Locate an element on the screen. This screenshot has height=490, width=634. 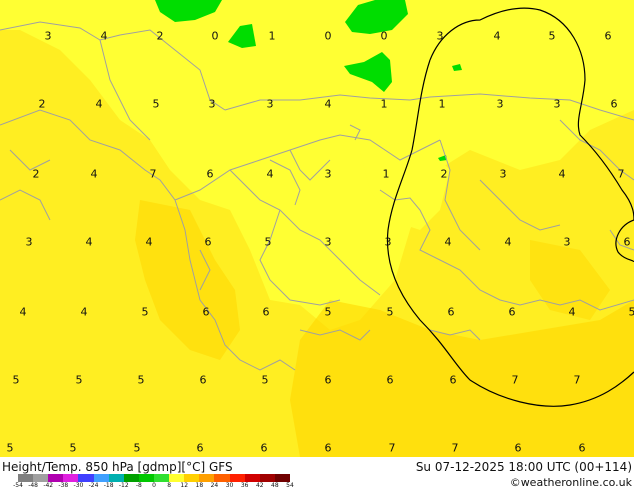
colorbar-tick-label: 12 is located at coordinates (184, 485).